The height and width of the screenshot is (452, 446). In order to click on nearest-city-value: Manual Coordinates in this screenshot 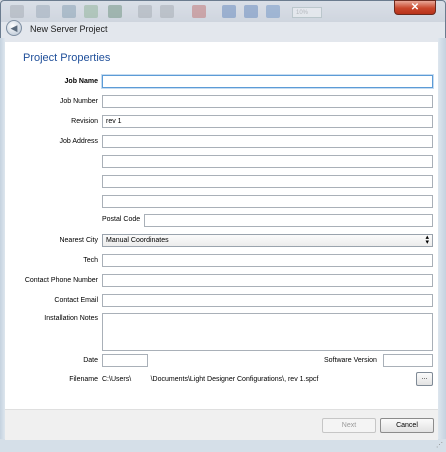, I will do `click(137, 240)`.